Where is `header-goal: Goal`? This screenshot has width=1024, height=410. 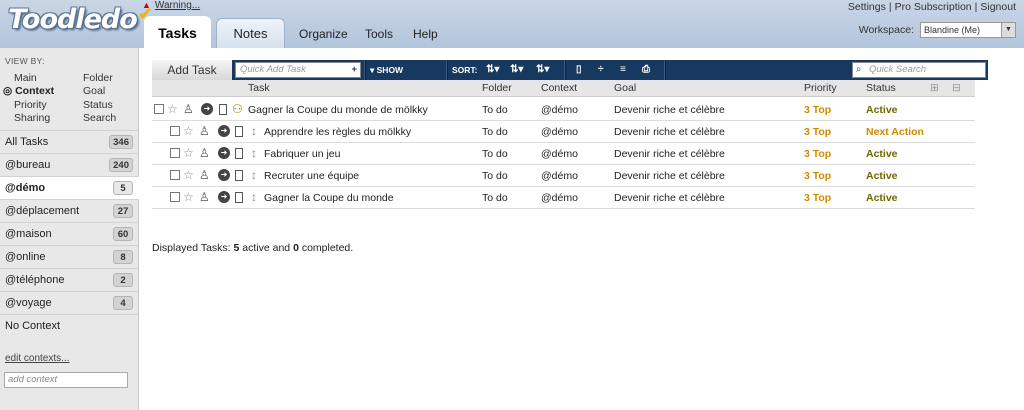 header-goal: Goal is located at coordinates (625, 88).